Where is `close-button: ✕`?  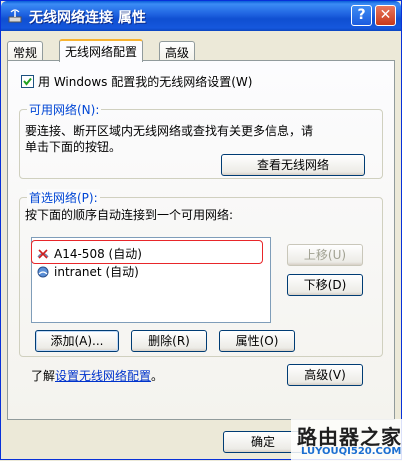
close-button: ✕ is located at coordinates (385, 15).